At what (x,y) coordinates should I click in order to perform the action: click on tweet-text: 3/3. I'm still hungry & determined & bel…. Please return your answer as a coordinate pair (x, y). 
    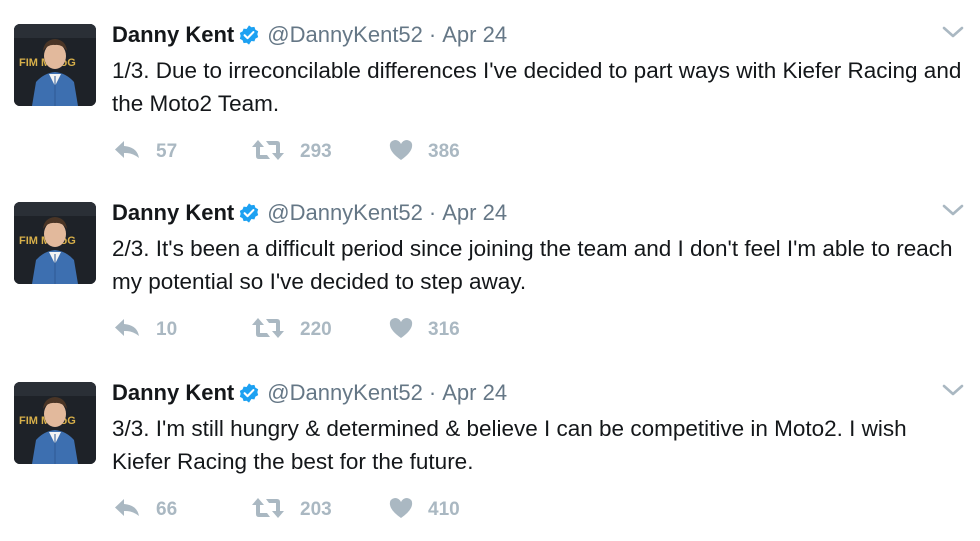
    Looking at the image, I should click on (509, 445).